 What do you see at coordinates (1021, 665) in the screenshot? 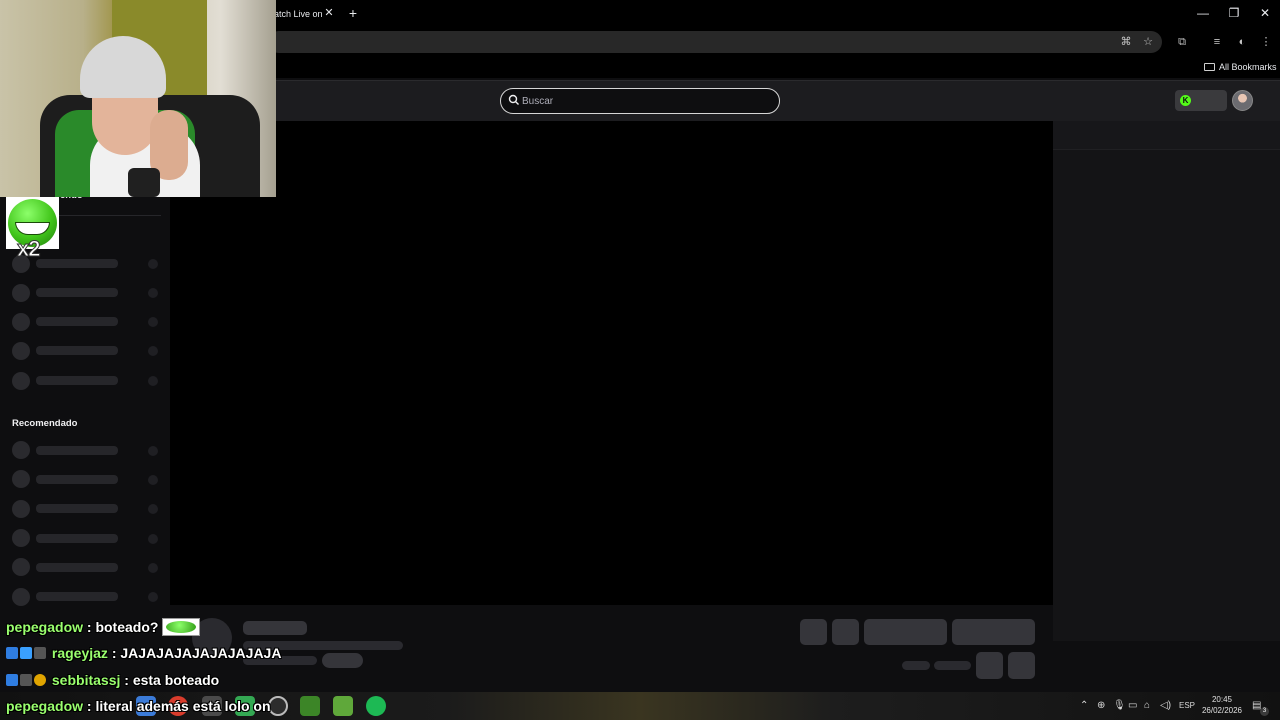
I see `skeleton-more-button` at bounding box center [1021, 665].